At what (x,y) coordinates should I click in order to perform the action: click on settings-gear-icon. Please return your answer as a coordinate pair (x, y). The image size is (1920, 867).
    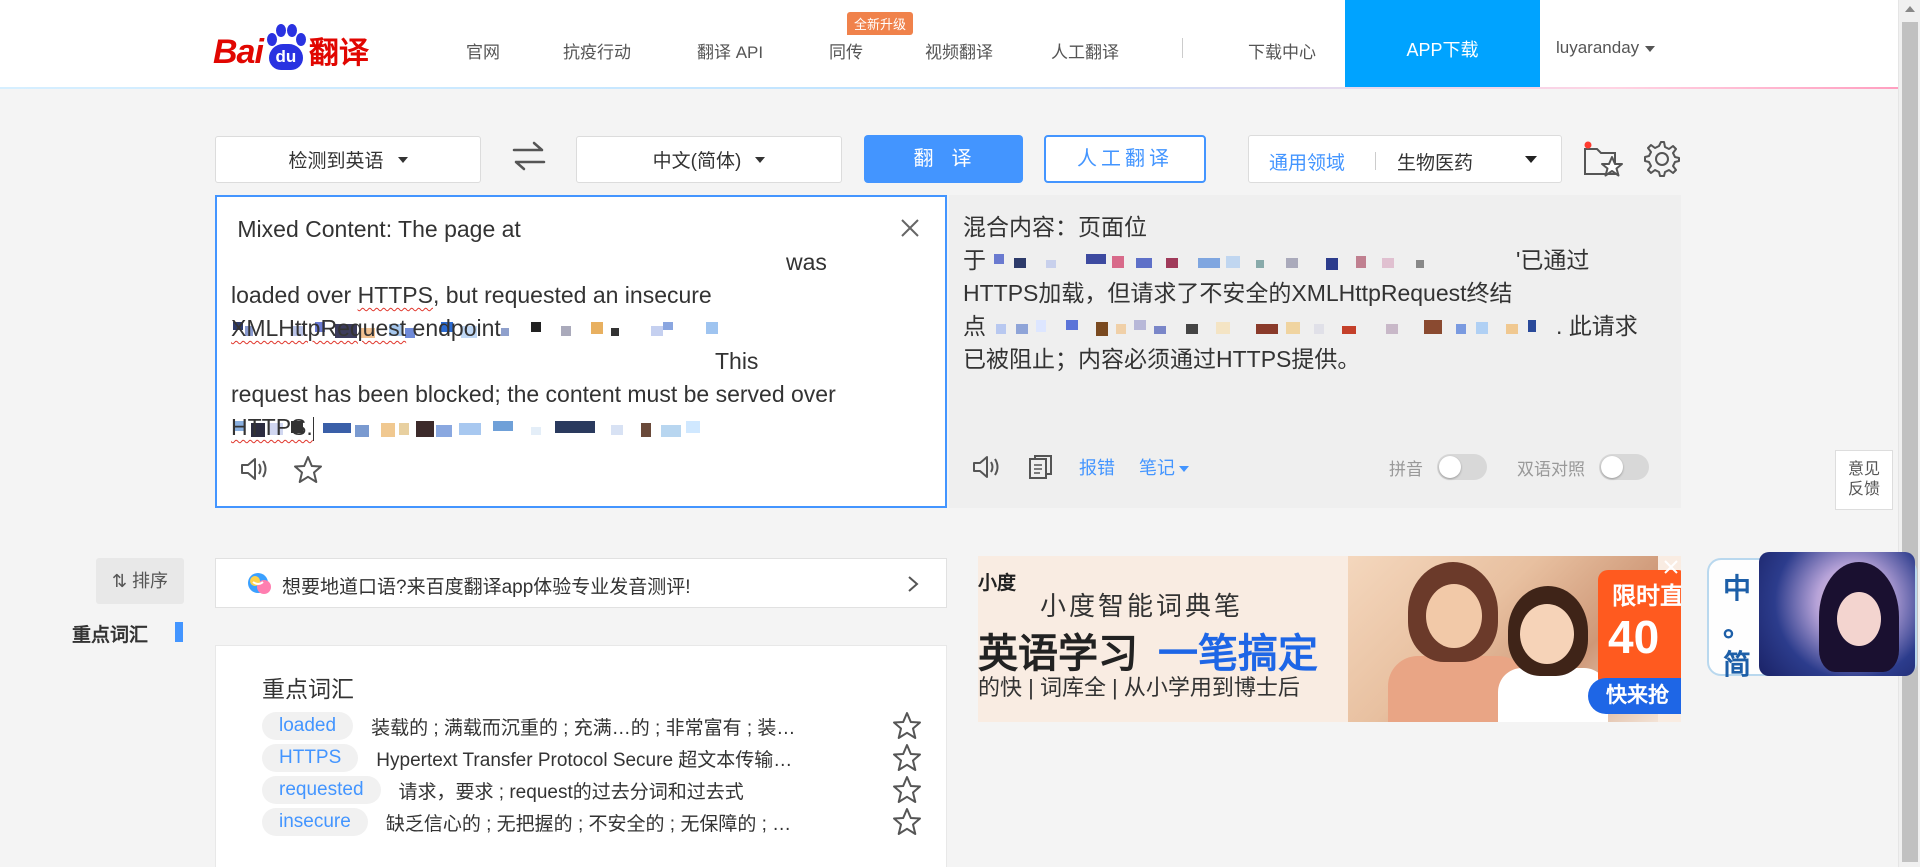
    Looking at the image, I should click on (1662, 159).